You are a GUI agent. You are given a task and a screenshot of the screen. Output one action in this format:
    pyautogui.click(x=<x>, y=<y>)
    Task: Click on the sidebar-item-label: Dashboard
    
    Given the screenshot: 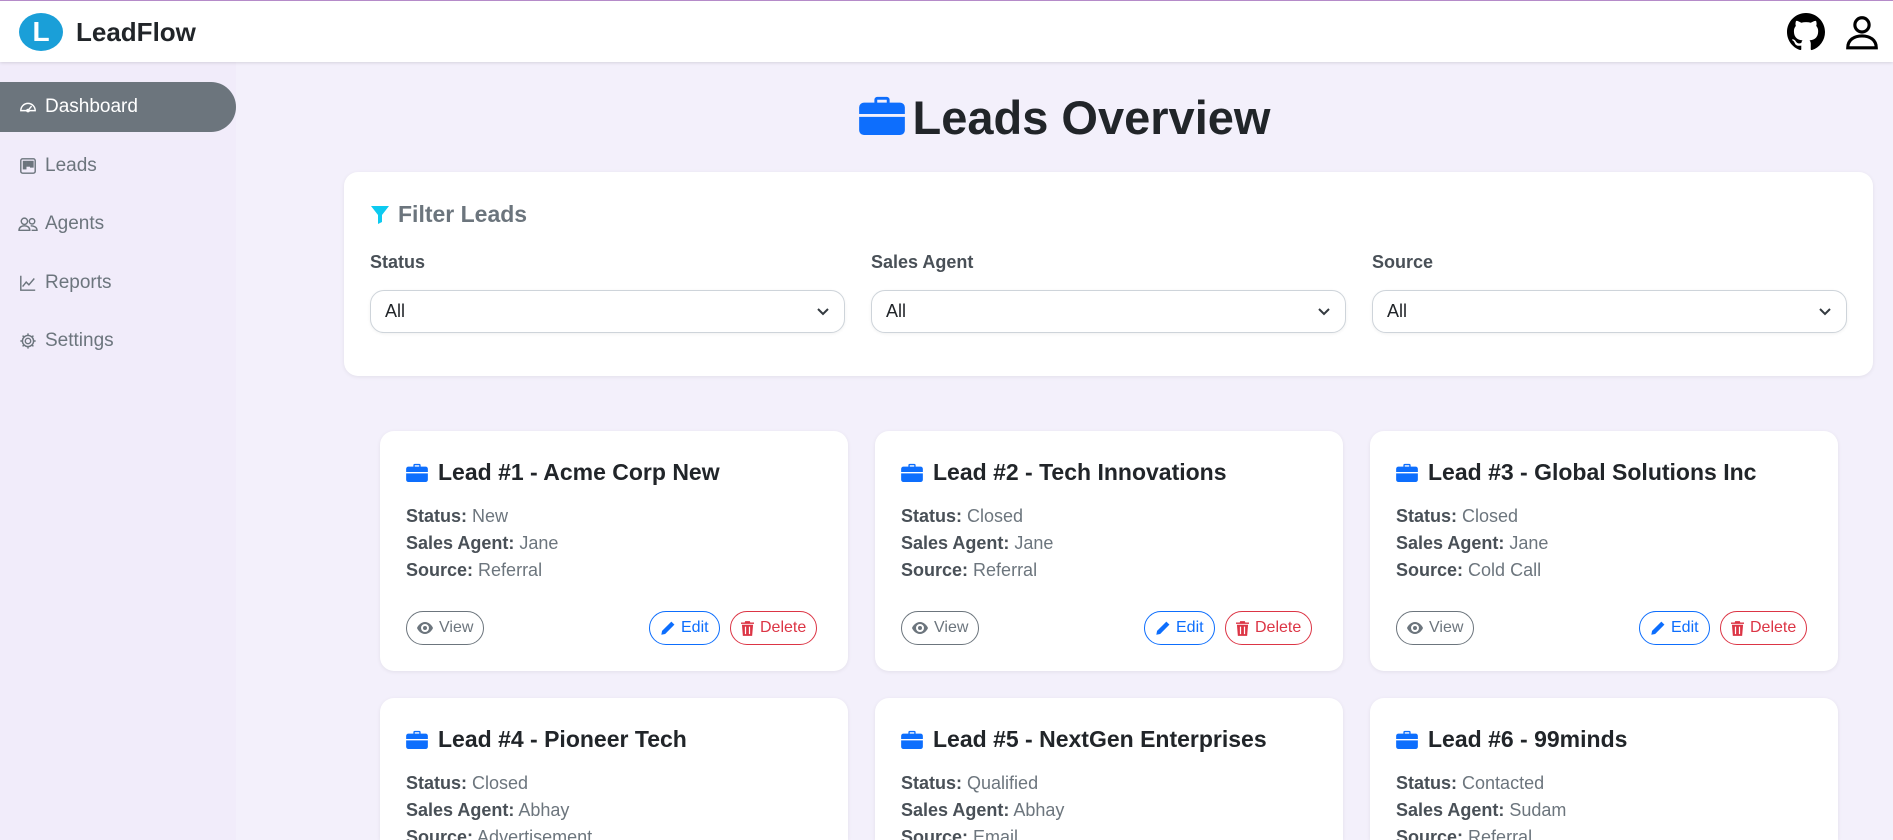 What is the action you would take?
    pyautogui.click(x=91, y=106)
    